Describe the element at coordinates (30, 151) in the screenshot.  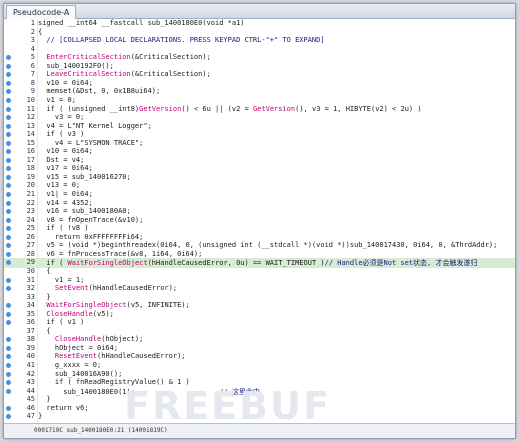
I see `line-number: 16` at that location.